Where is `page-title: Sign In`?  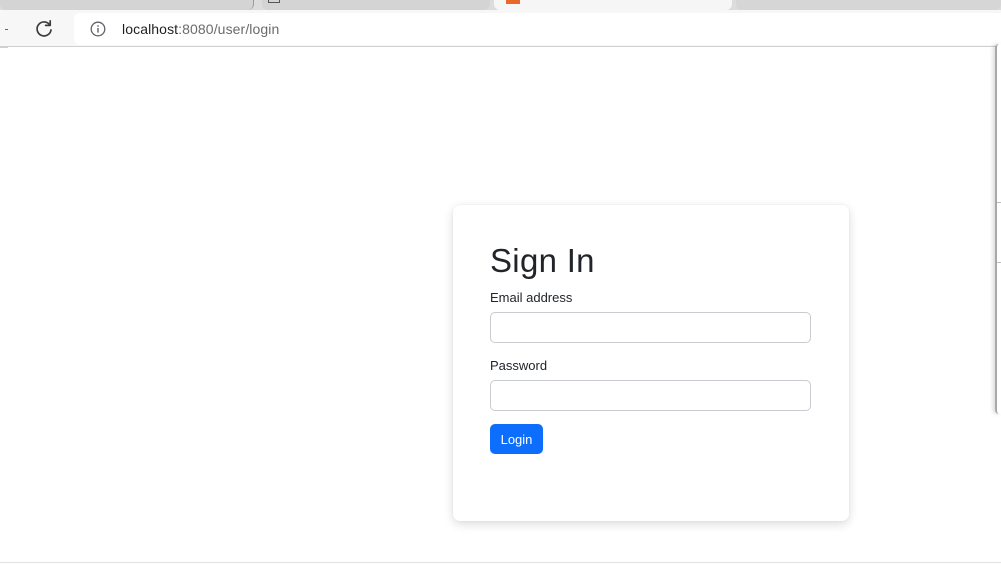 page-title: Sign In is located at coordinates (542, 260).